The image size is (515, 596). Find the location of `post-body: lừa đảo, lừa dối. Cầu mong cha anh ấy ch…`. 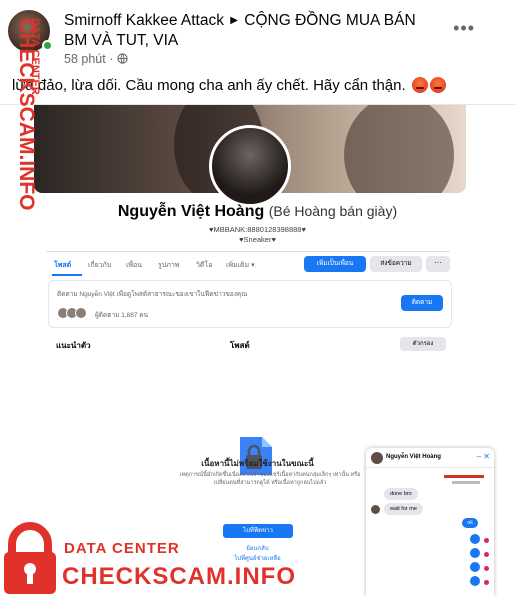

post-body: lừa đảo, lừa dối. Cầu mong cha anh ấy ch… is located at coordinates (209, 85).